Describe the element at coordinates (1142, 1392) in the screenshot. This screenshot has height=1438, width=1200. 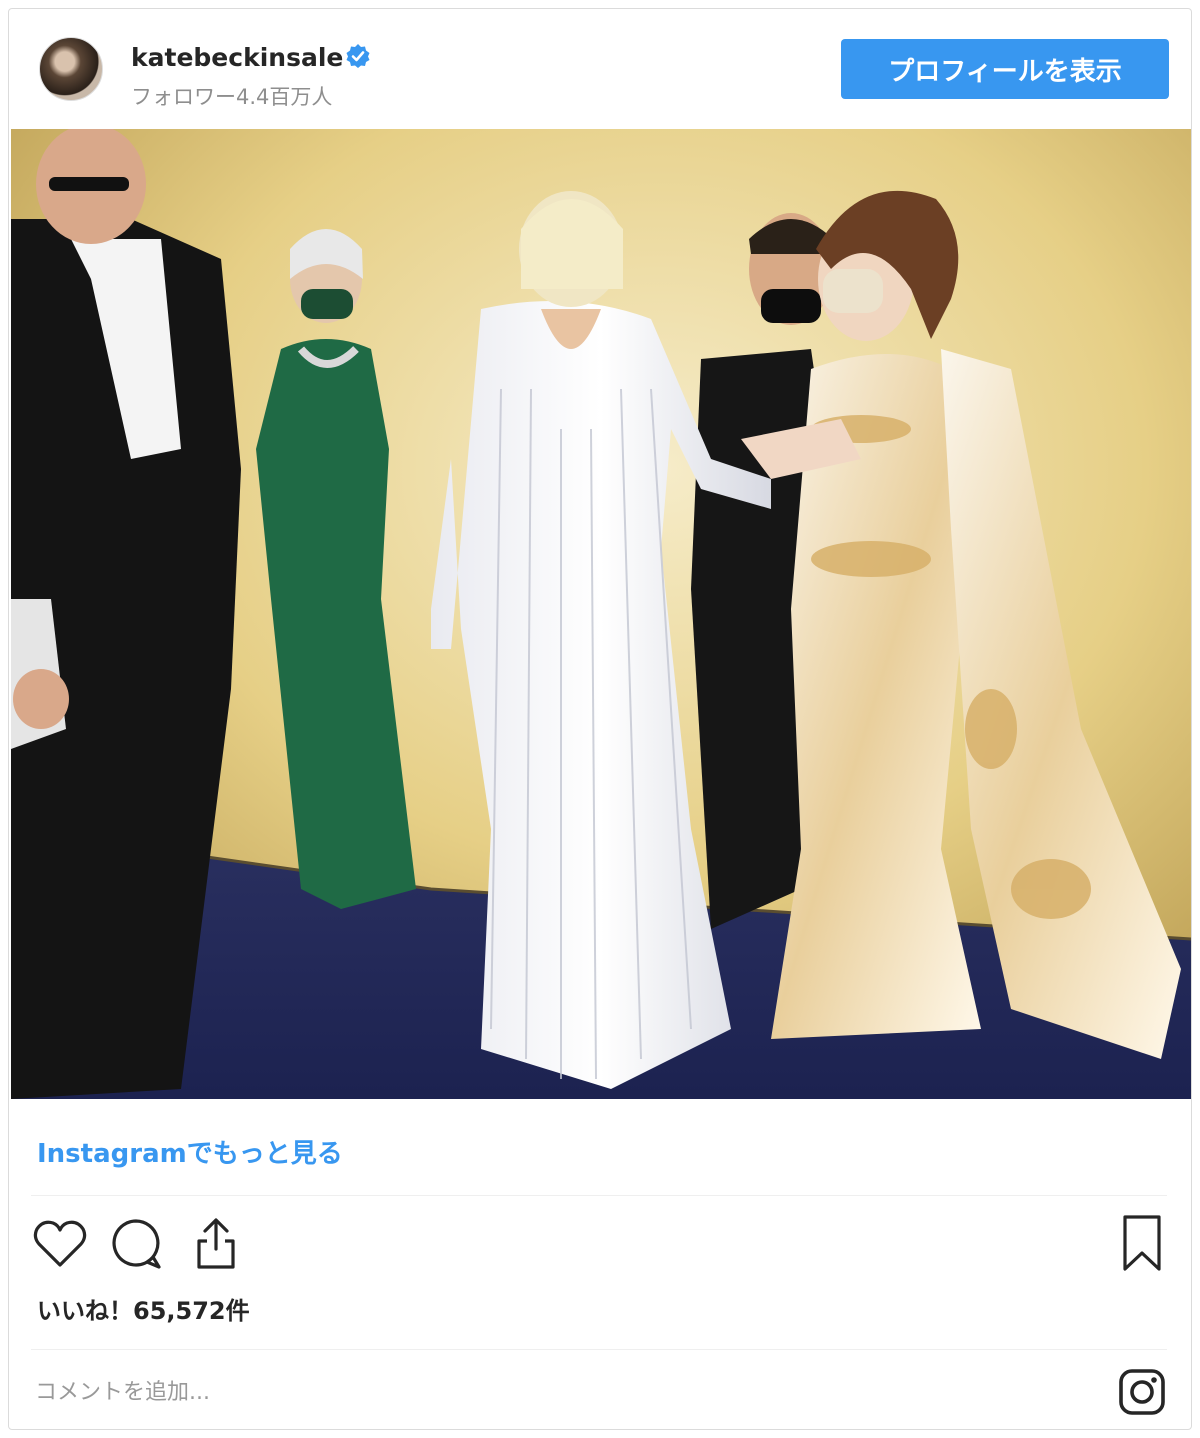
I see `instagram-icon` at that location.